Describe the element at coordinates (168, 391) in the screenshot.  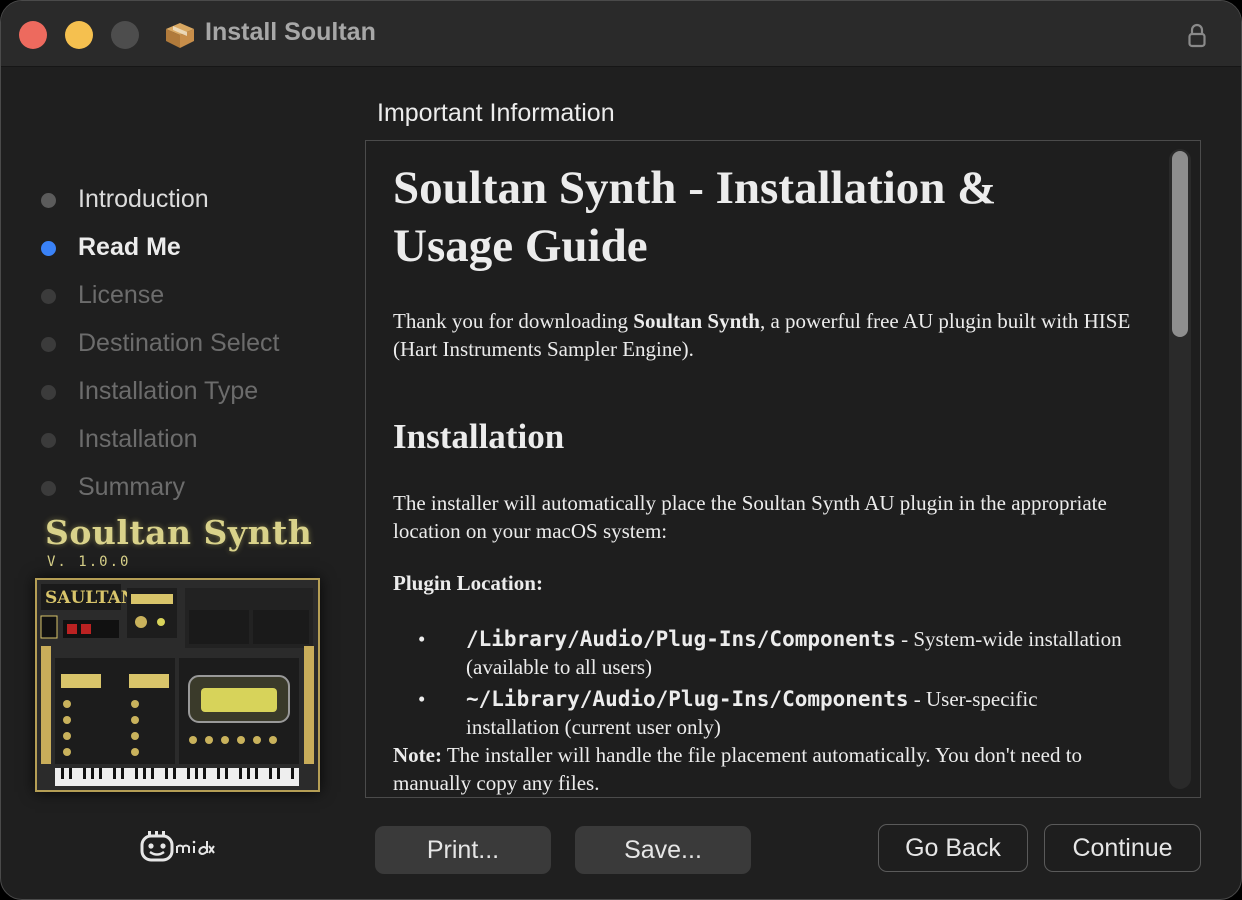
I see `step-label: Installation Type` at that location.